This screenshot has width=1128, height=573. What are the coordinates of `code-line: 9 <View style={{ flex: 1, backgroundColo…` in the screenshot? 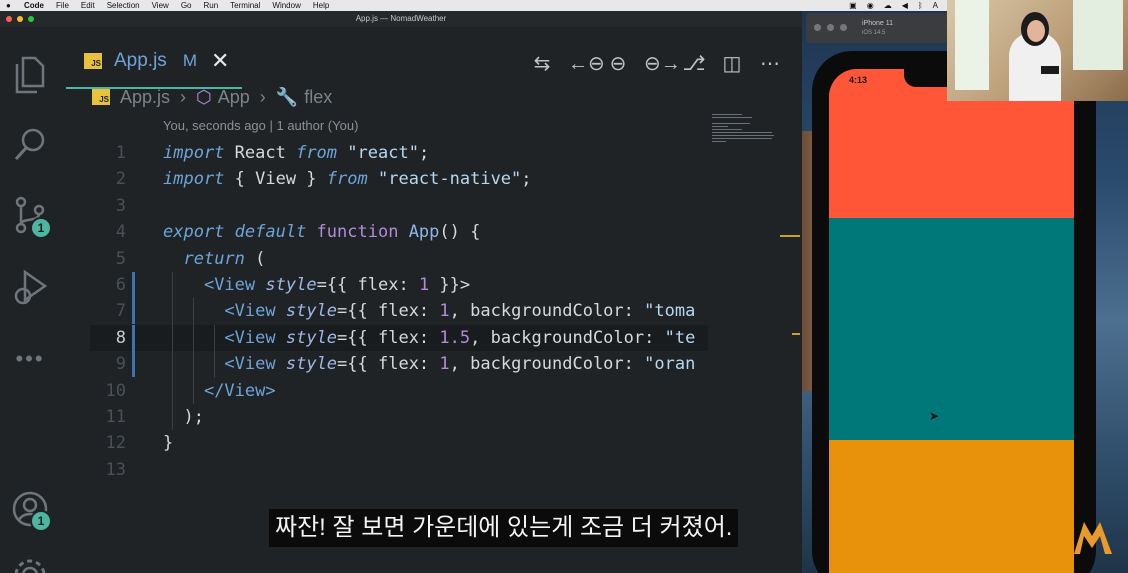 It's located at (399, 364).